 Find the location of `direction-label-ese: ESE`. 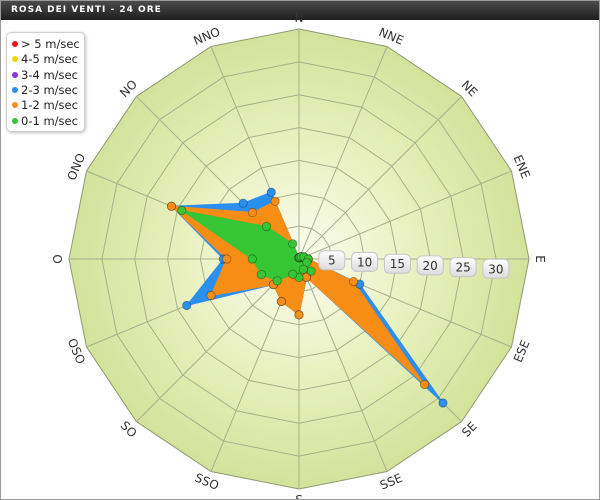

direction-label-ese: ESE is located at coordinates (522, 351).